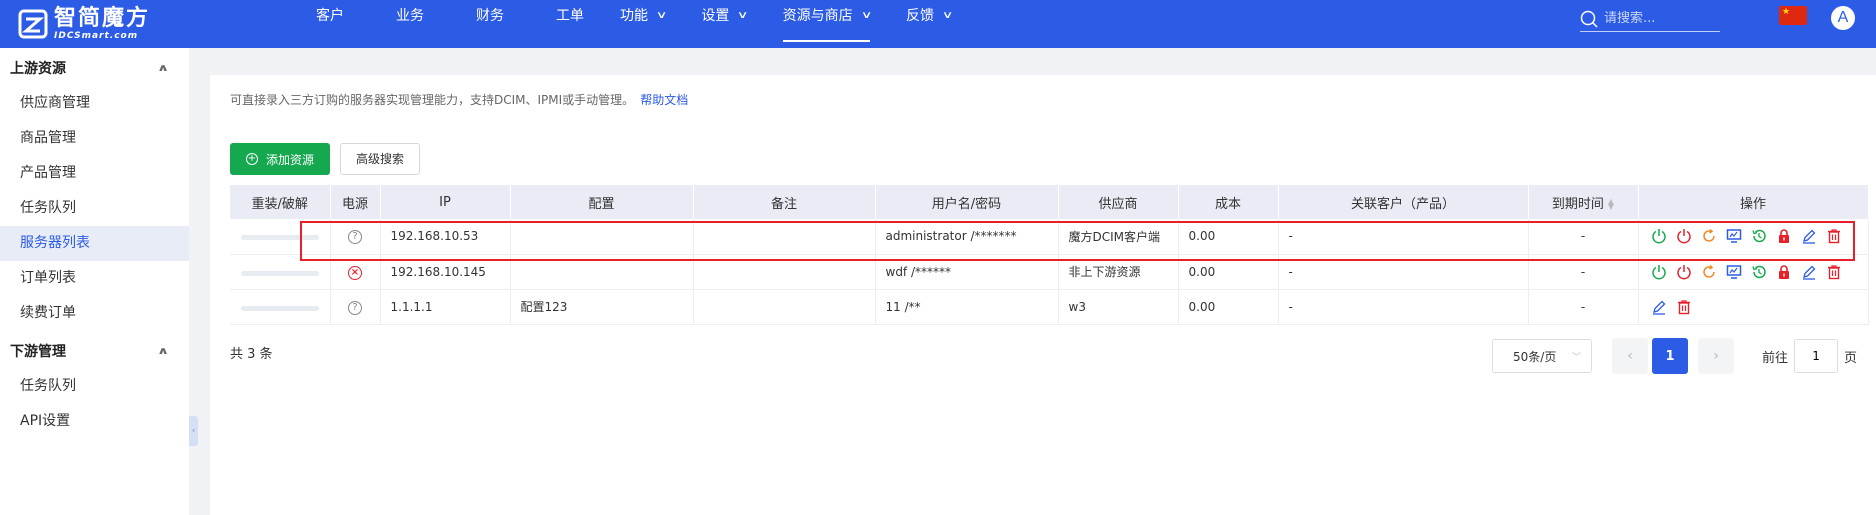 The width and height of the screenshot is (1876, 515). I want to click on nav-item-7: 反馈 ∨, so click(928, 24).